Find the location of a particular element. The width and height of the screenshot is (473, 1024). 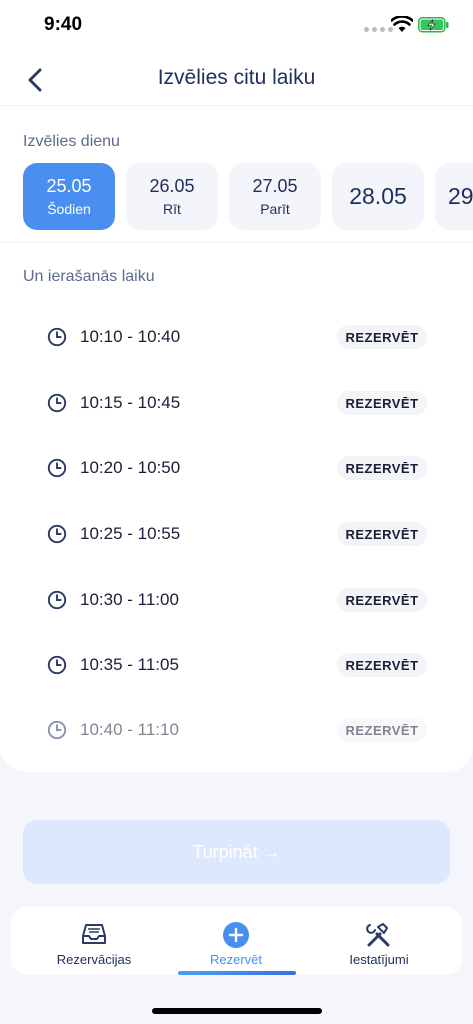

day-chip-26-05: 26.05 Rīt is located at coordinates (172, 196).